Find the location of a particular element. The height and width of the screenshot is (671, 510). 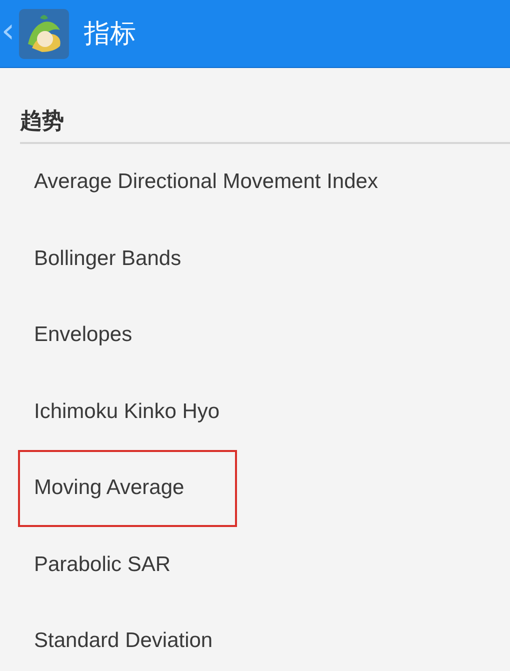

list-item: Bollinger Bands is located at coordinates (264, 258).